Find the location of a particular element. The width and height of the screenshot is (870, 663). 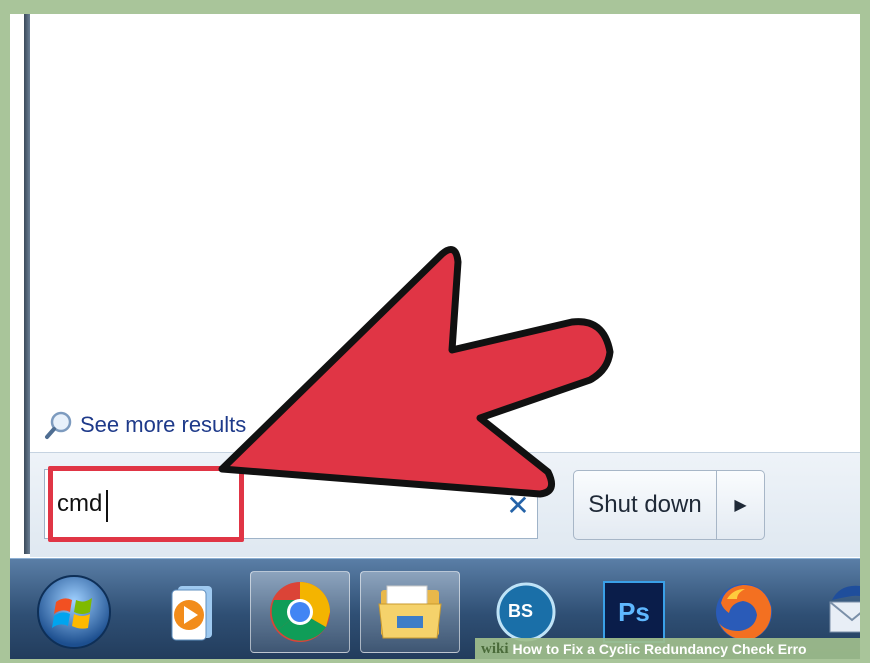

shut-down-button: Shut down is located at coordinates (645, 505).